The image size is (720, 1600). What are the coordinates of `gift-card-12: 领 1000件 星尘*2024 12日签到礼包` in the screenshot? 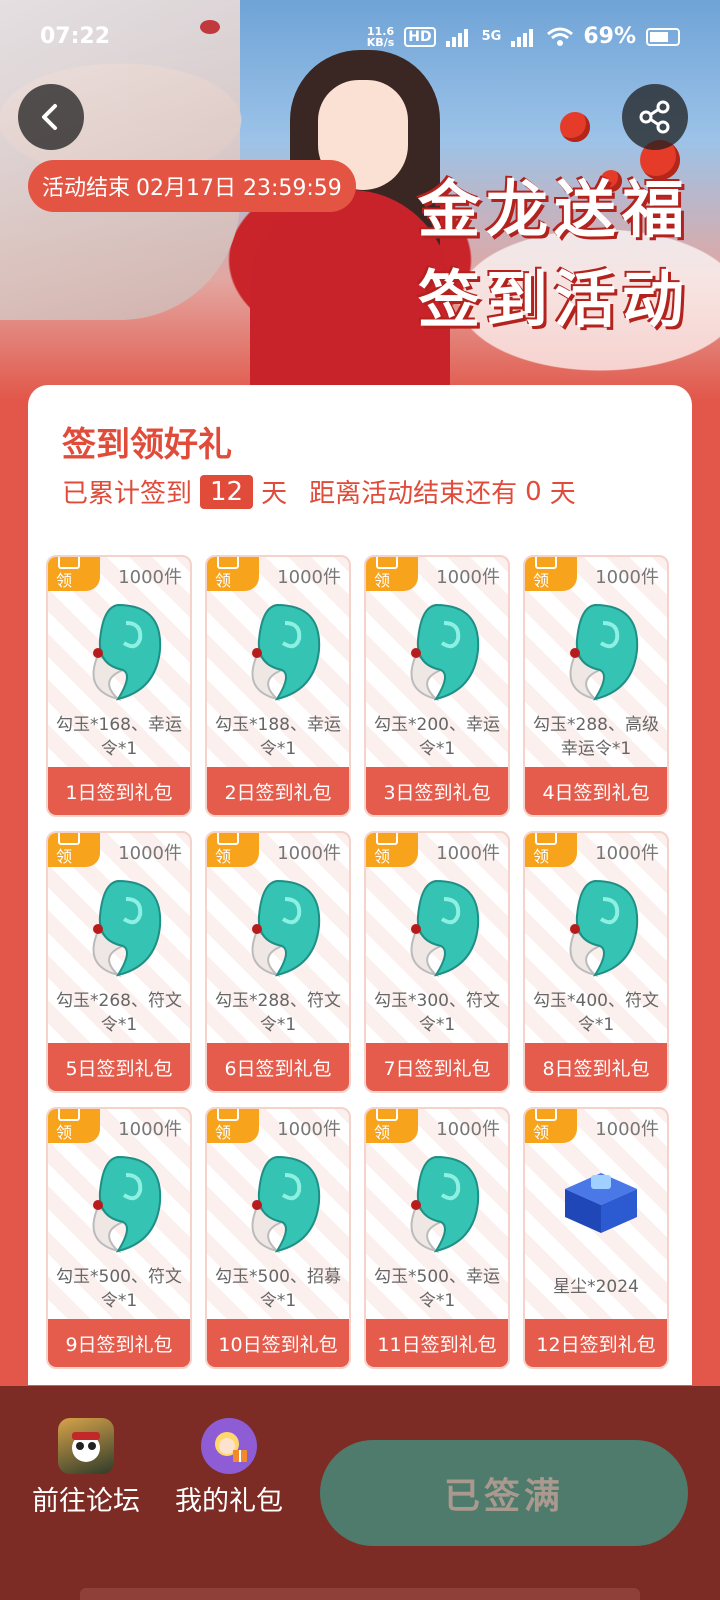 It's located at (596, 1238).